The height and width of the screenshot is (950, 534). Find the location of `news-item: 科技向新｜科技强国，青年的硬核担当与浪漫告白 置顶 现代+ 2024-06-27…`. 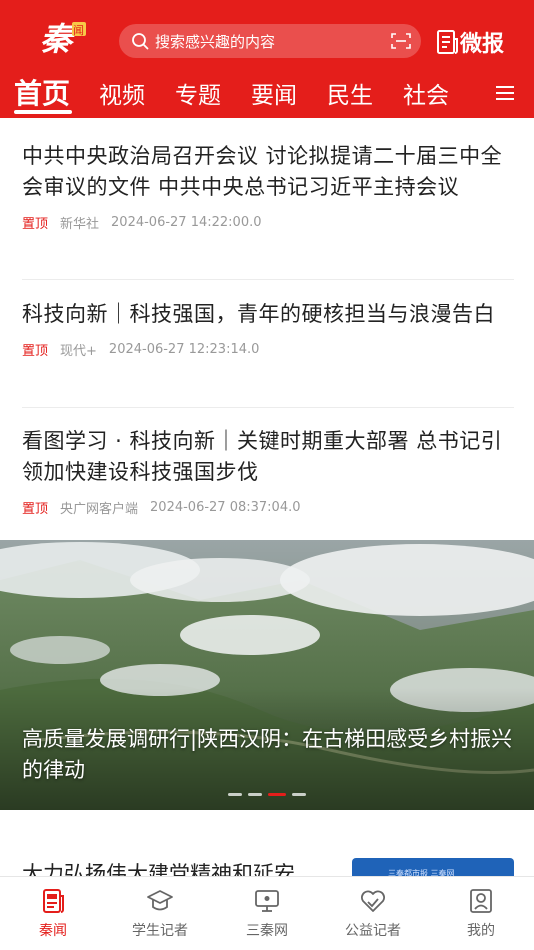

news-item: 科技向新｜科技强国，青年的硬核担当与浪漫告白 置顶 现代+ 2024-06-27… is located at coordinates (268, 329).